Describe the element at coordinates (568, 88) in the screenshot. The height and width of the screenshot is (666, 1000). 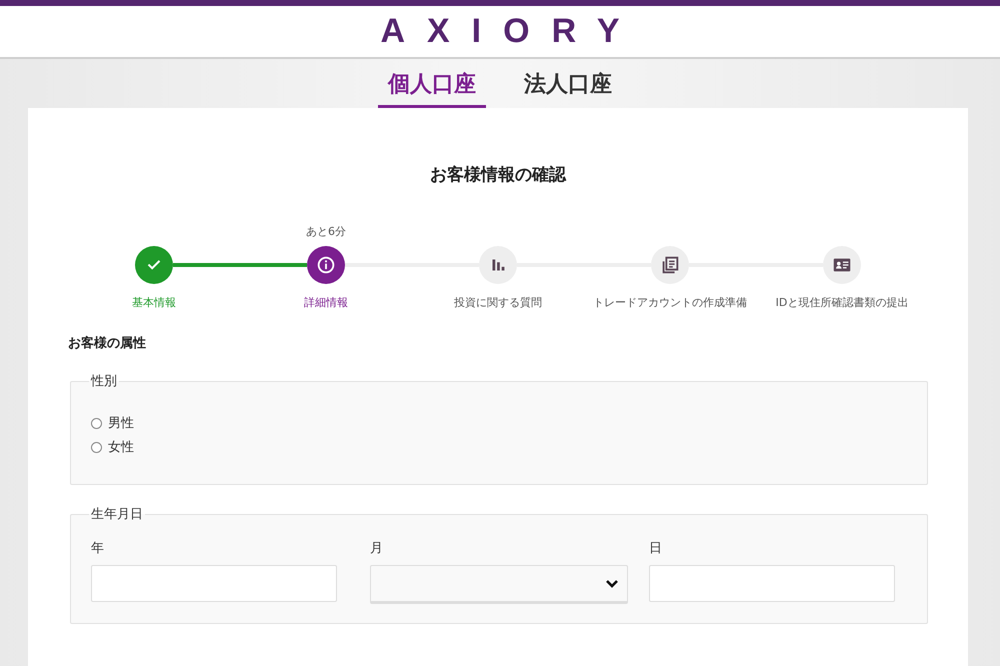
I see `account-tab: 法人口座` at that location.